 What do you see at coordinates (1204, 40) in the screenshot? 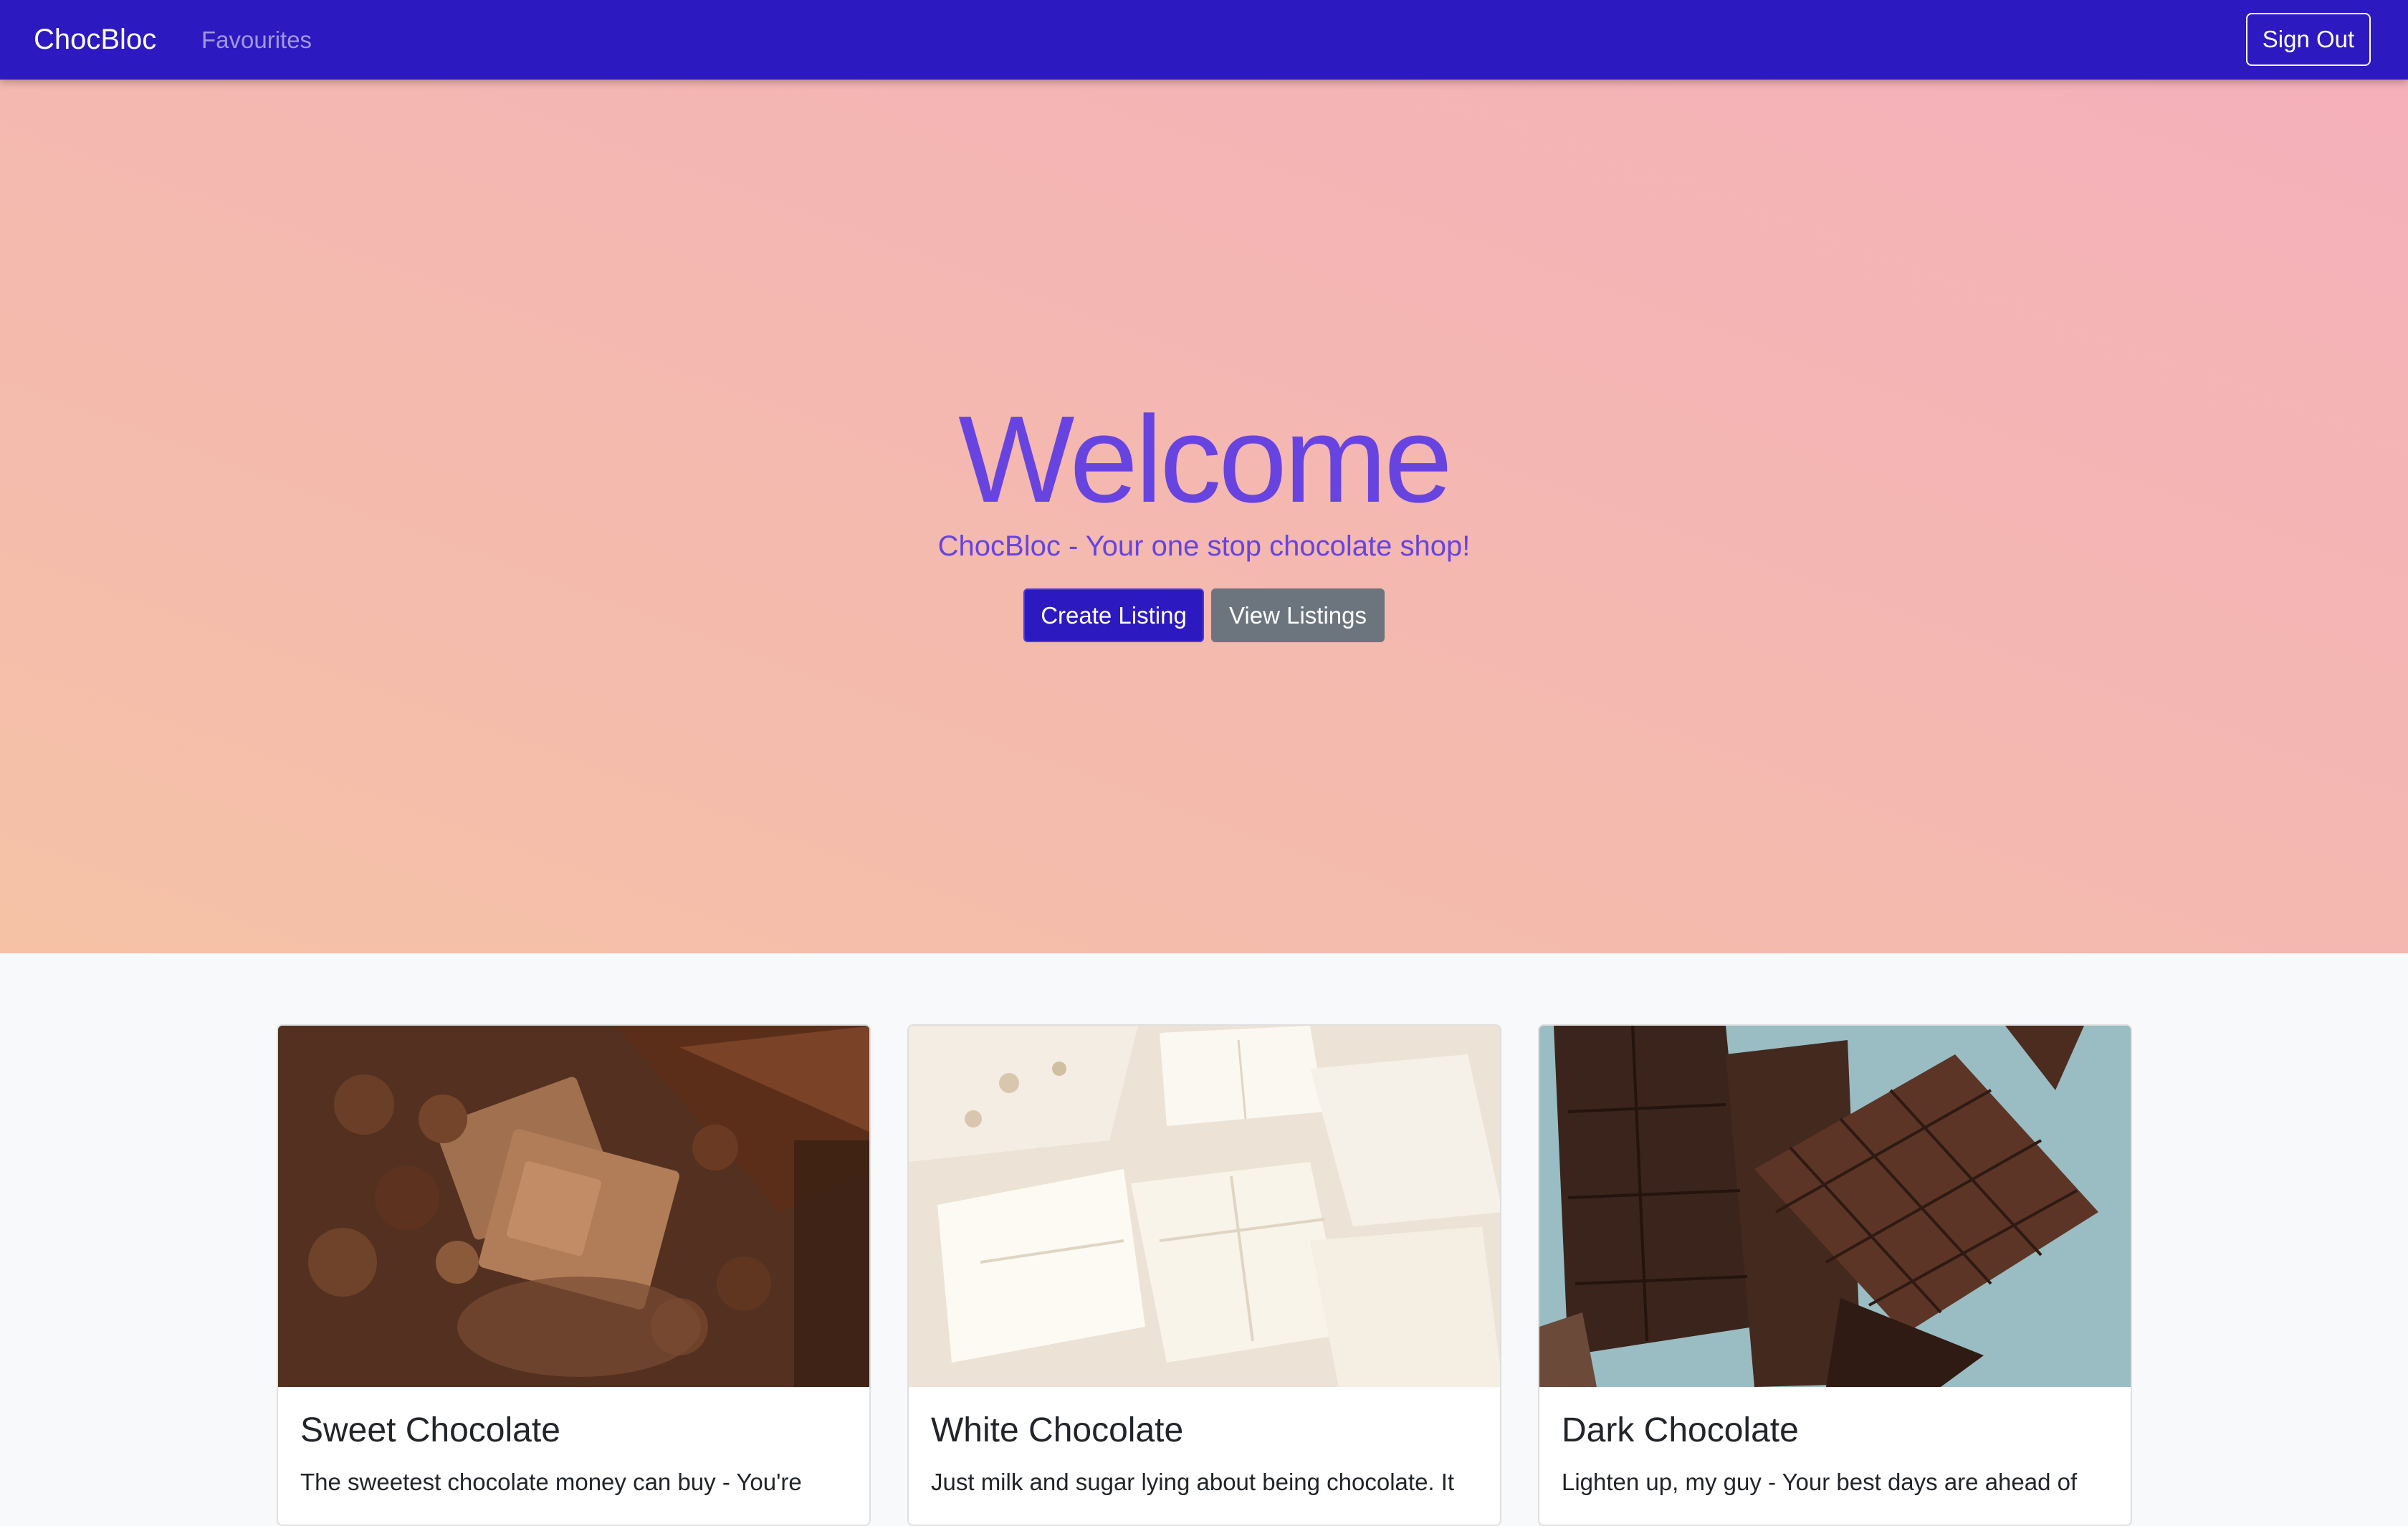
I see `top-navbar: ChocBloc Favourites Sign Out` at bounding box center [1204, 40].